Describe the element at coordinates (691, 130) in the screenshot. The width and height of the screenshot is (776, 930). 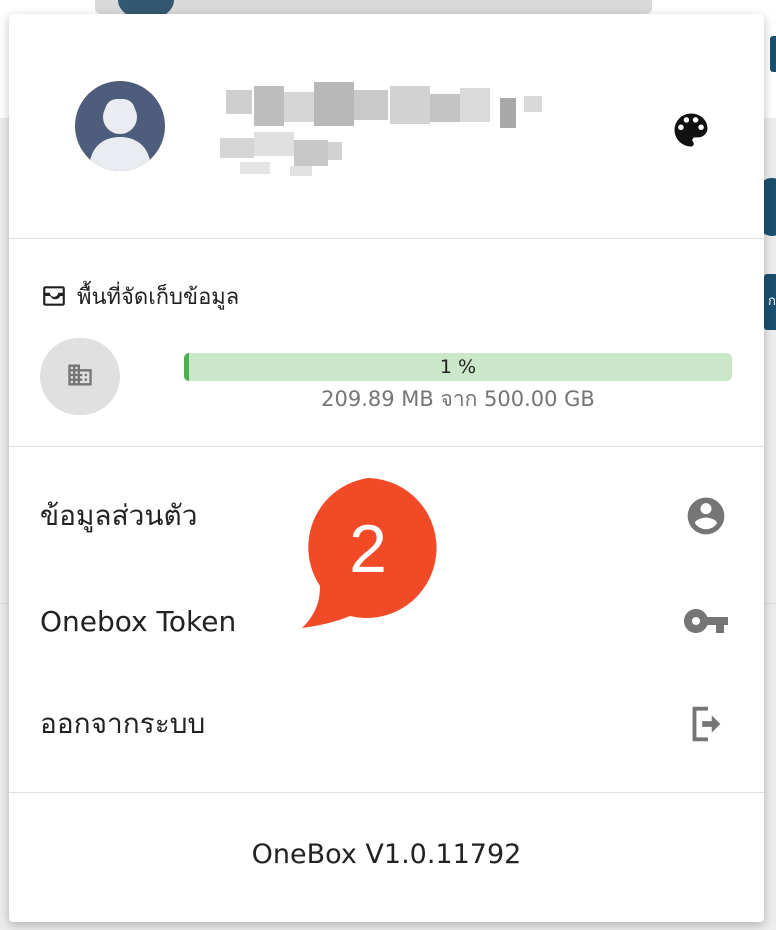
I see `palette-icon` at that location.